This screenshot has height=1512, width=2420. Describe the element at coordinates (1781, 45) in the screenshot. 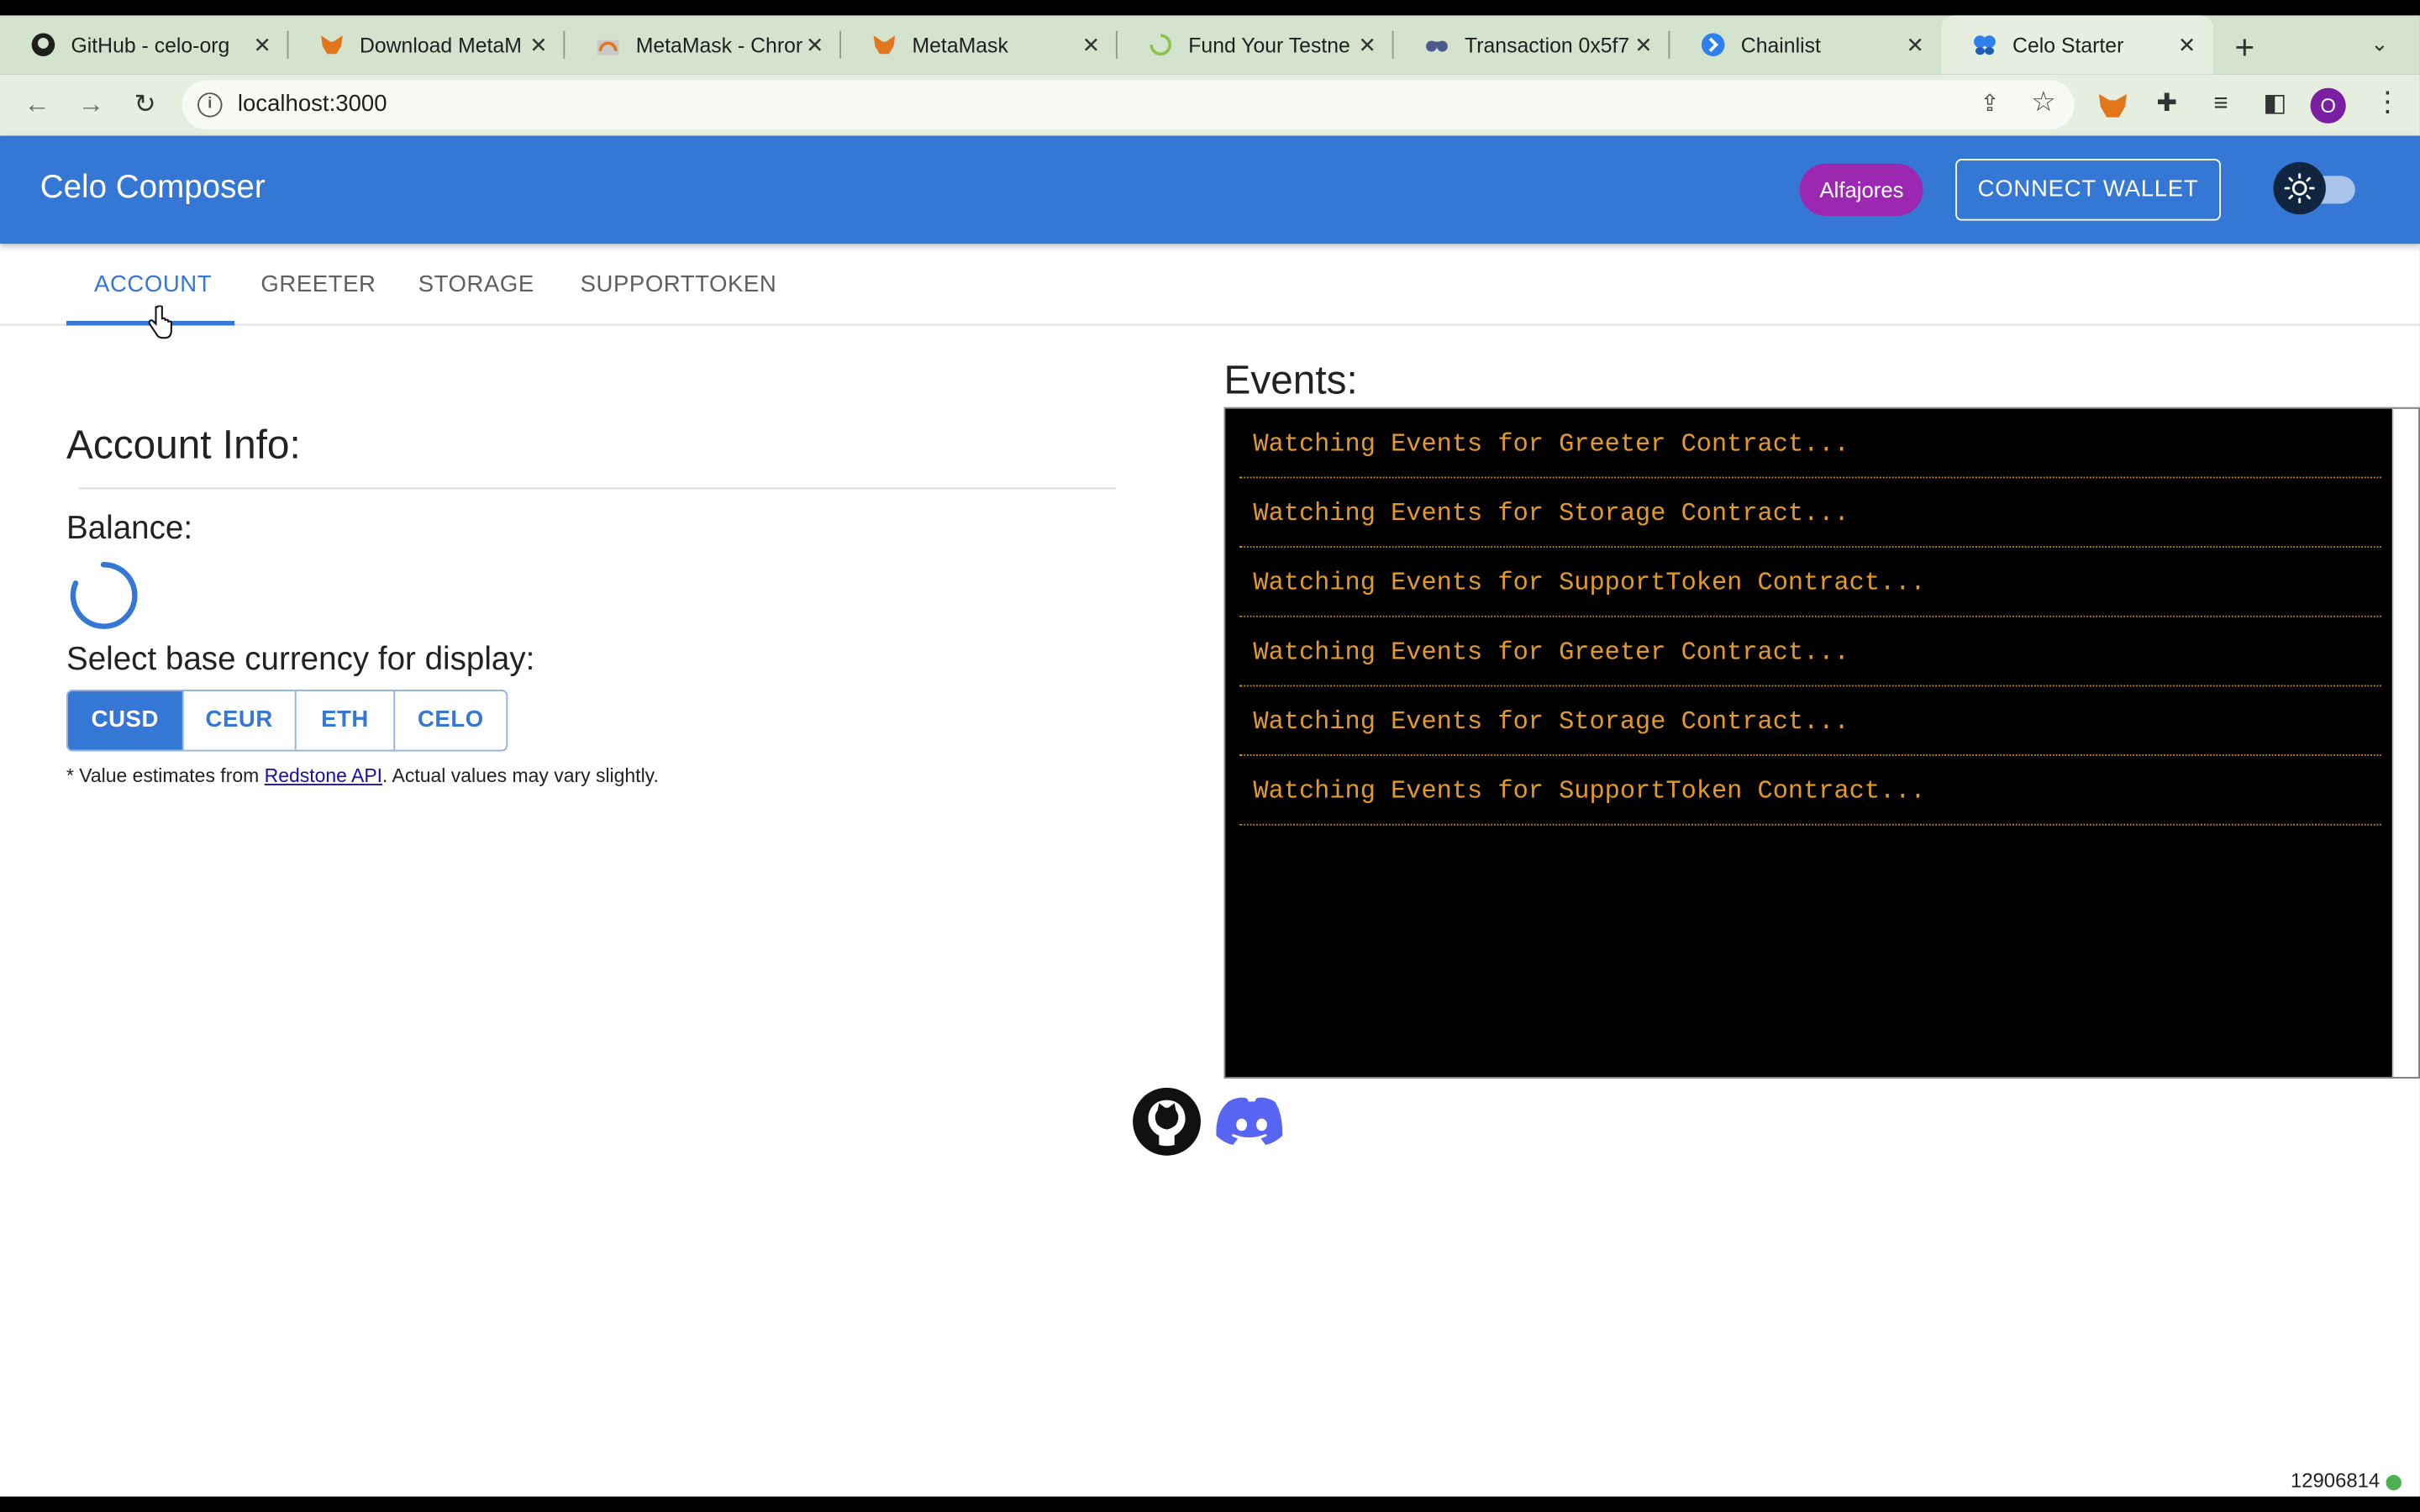

I see `browser-tab-title: Chainlist` at that location.